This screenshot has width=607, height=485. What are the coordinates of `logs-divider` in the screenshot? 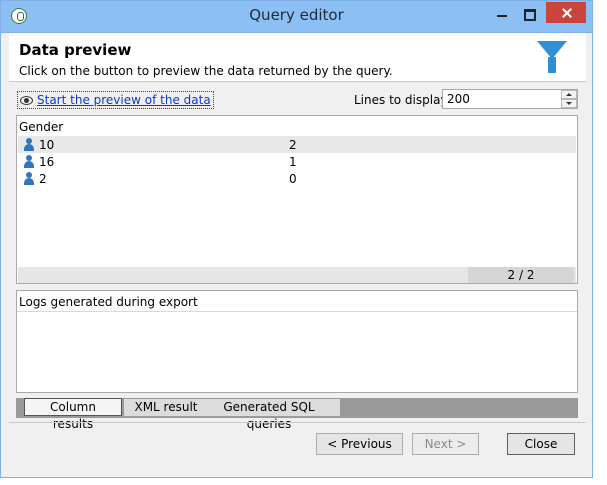 It's located at (297, 311).